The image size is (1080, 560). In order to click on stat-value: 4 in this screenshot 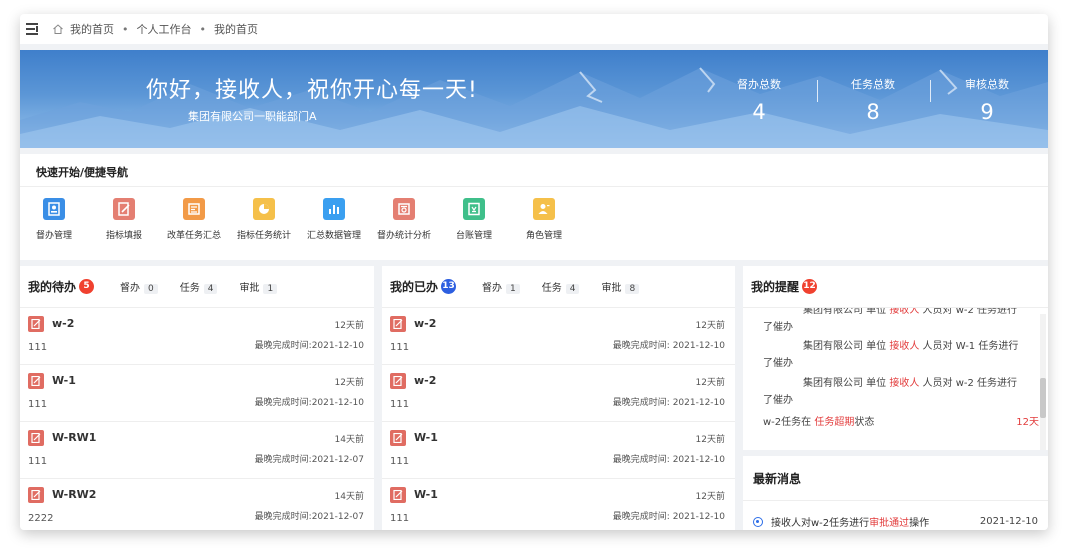, I will do `click(759, 112)`.